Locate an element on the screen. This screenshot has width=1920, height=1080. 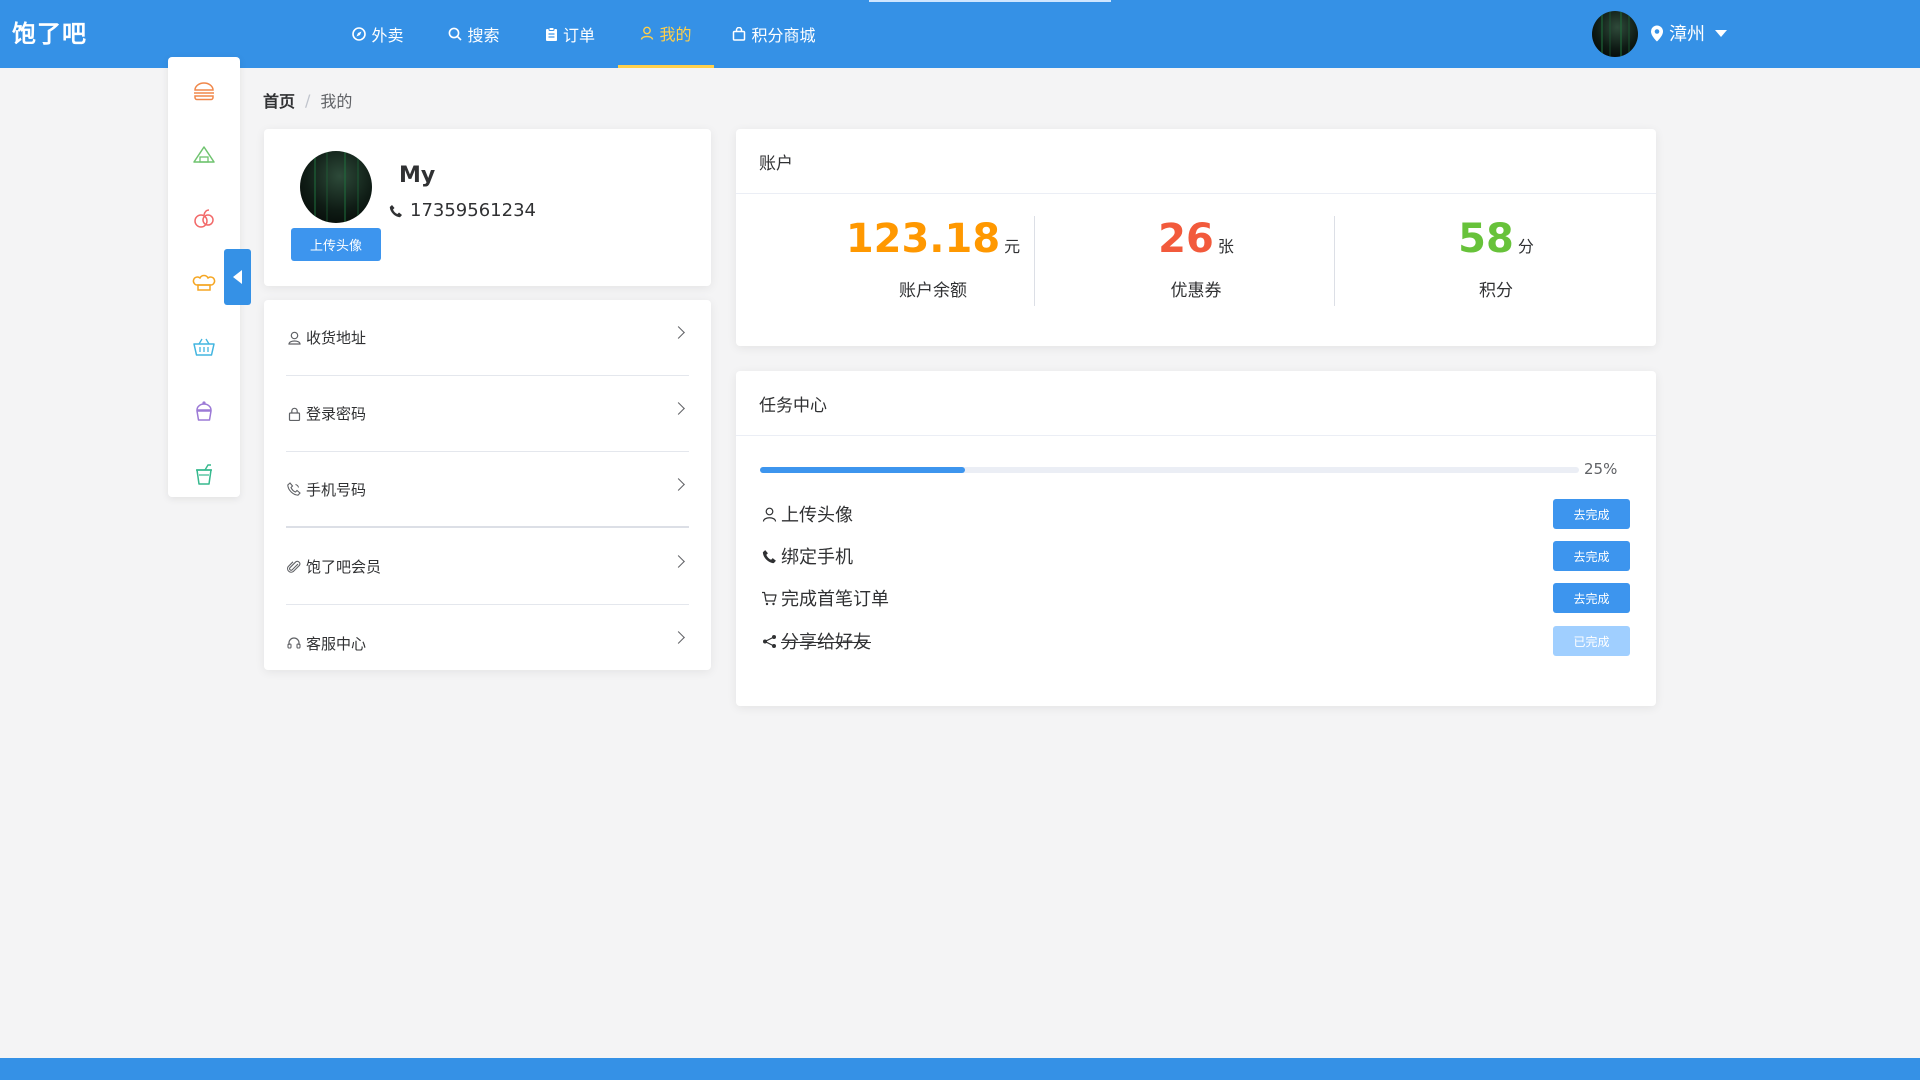
footer-bar is located at coordinates (960, 1069).